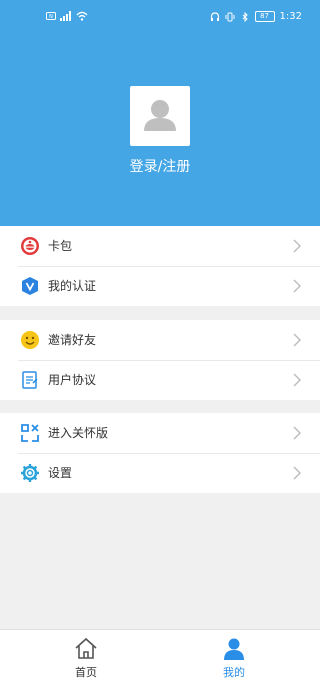 Image resolution: width=320 pixels, height=684 pixels. Describe the element at coordinates (30, 340) in the screenshot. I see `smile-face-icon` at that location.